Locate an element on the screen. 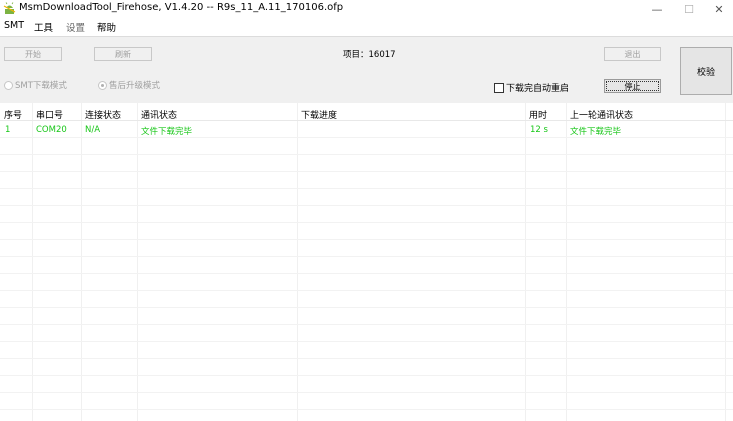 Image resolution: width=733 pixels, height=421 pixels. menu-settings: 设置 is located at coordinates (75, 27).